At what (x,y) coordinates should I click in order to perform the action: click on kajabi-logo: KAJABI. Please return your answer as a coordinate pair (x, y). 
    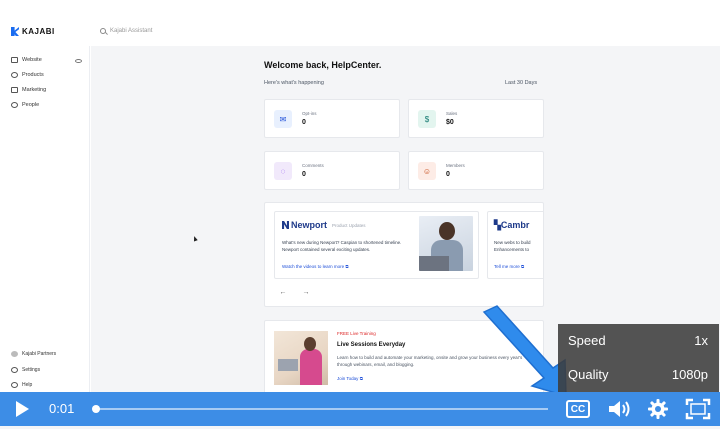
    Looking at the image, I should click on (33, 31).